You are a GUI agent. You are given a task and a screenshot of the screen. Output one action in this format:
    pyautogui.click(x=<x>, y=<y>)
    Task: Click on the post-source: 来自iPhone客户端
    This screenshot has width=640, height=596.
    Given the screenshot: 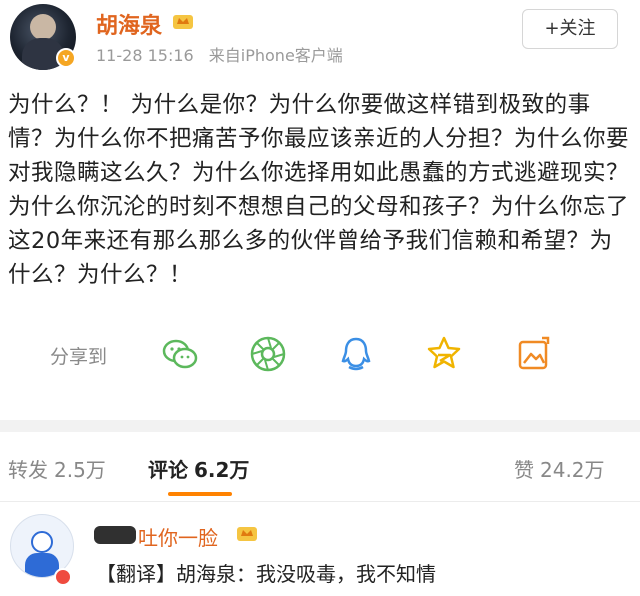 What is the action you would take?
    pyautogui.click(x=275, y=55)
    